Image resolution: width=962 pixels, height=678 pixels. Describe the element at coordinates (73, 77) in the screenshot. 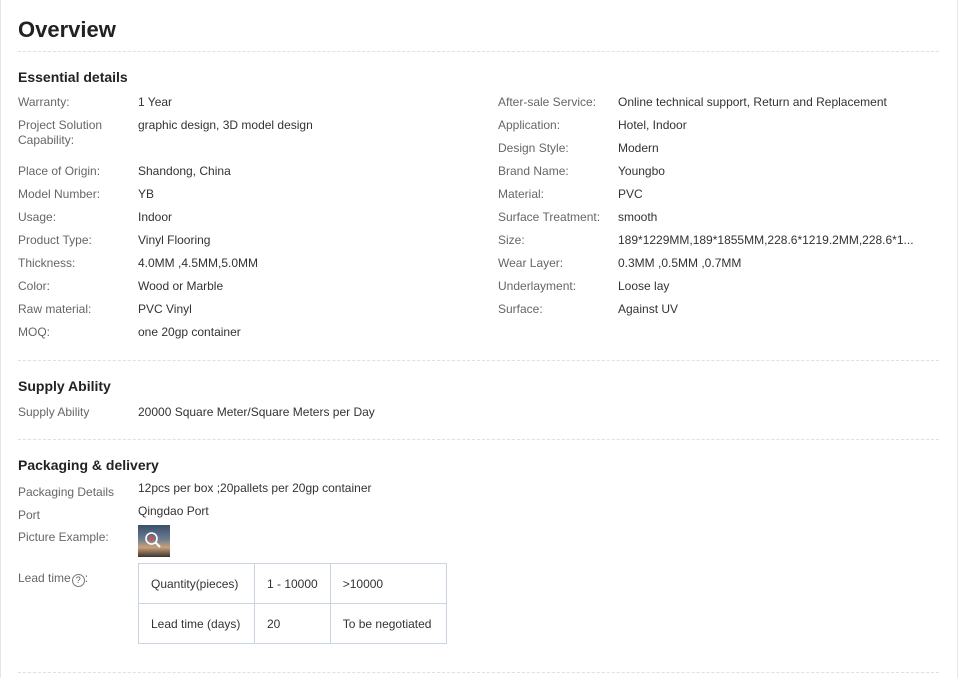

I see `section-title-essential: Essential details` at that location.